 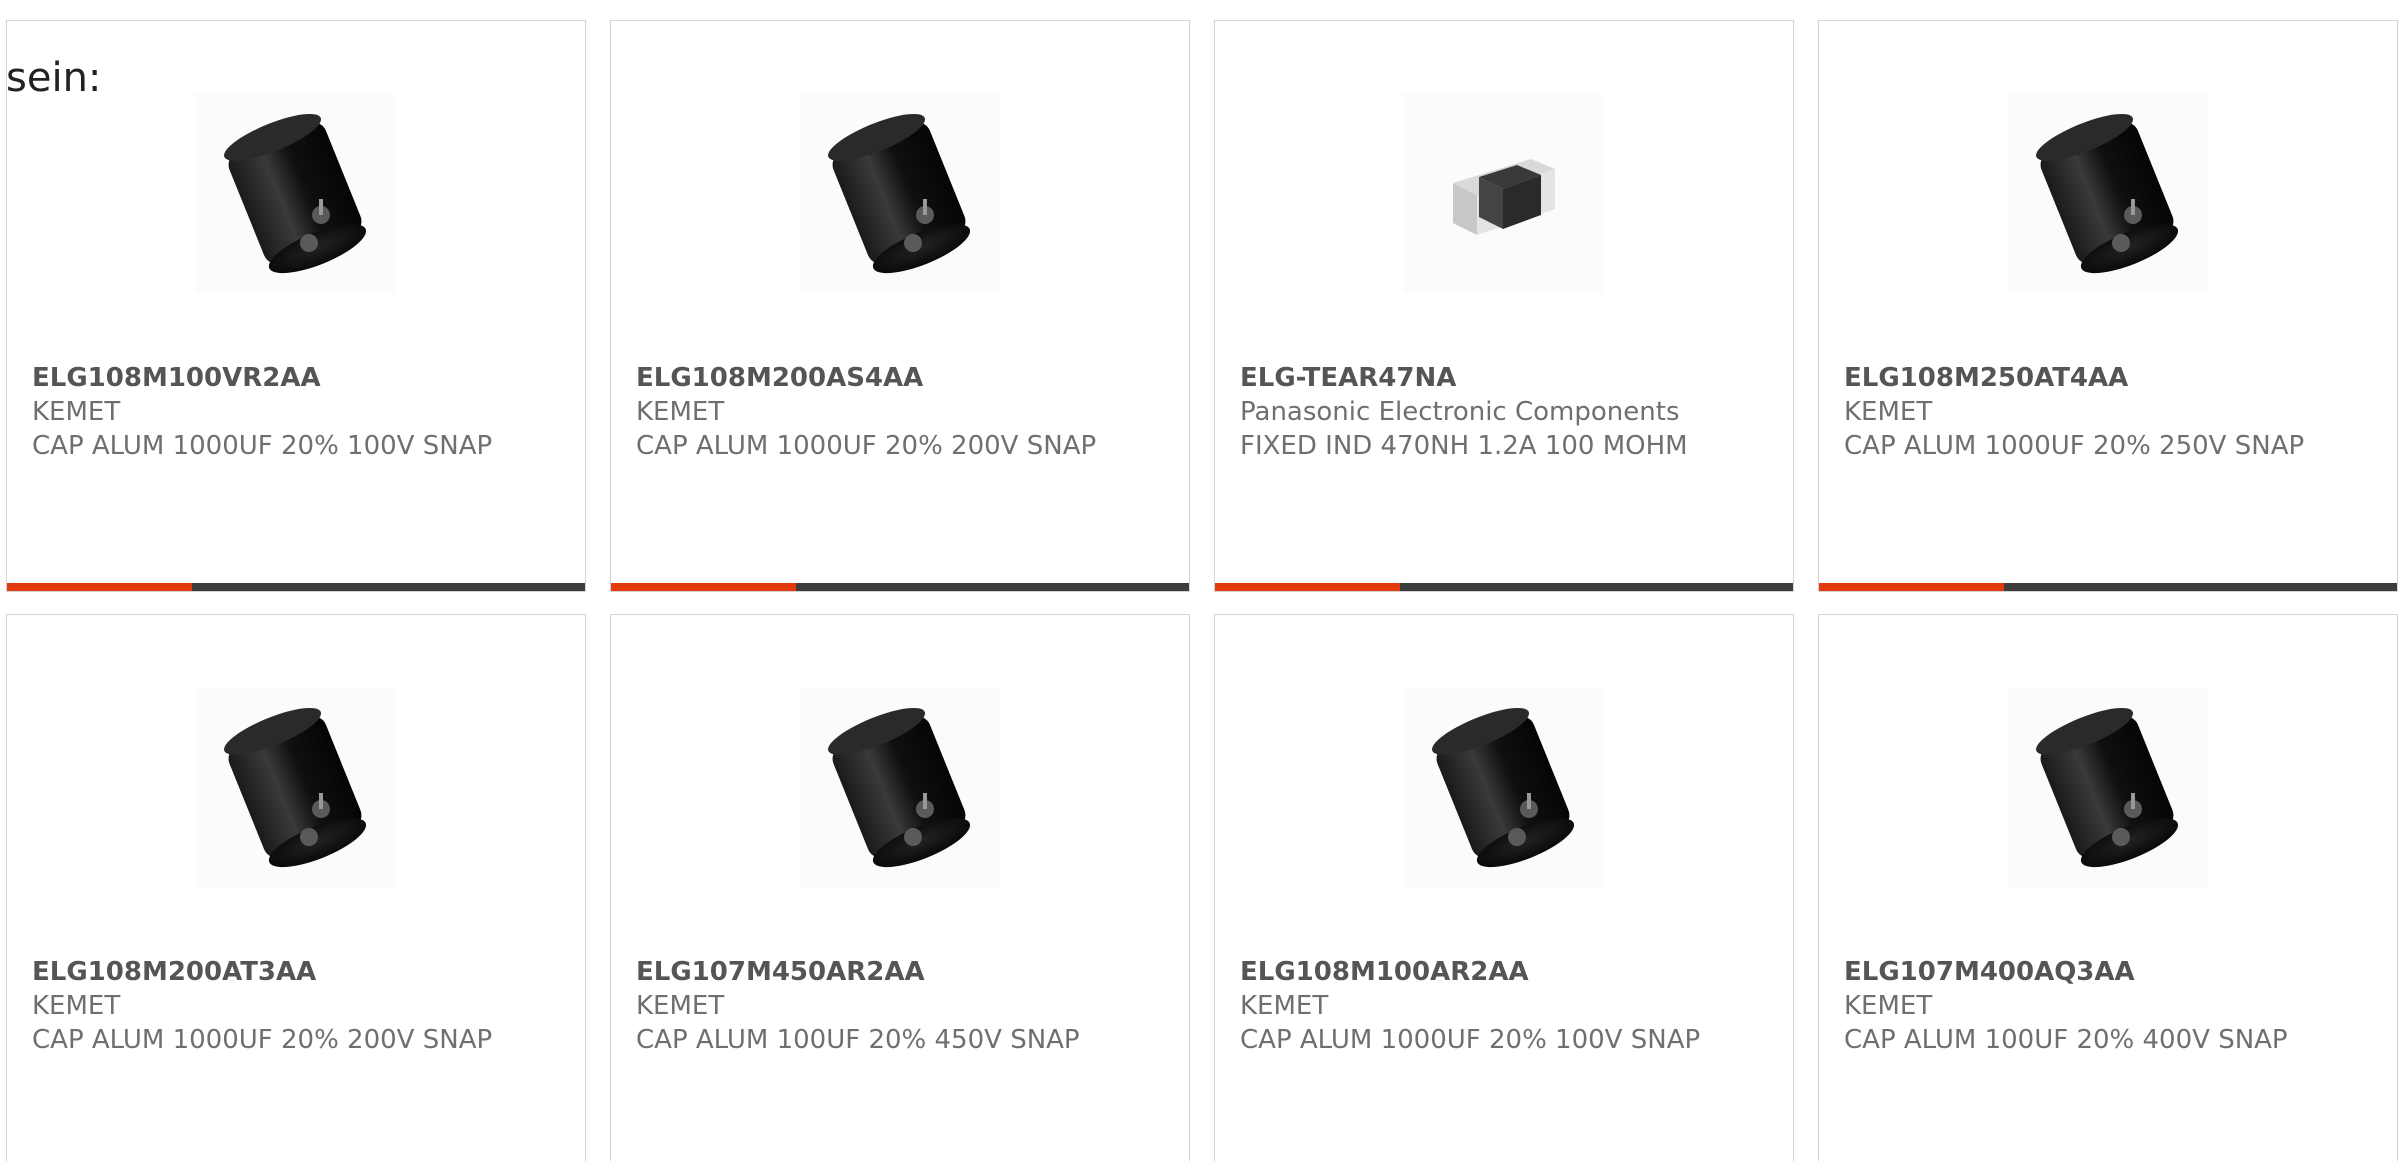 I want to click on intro-text: sein:, so click(x=54, y=78).